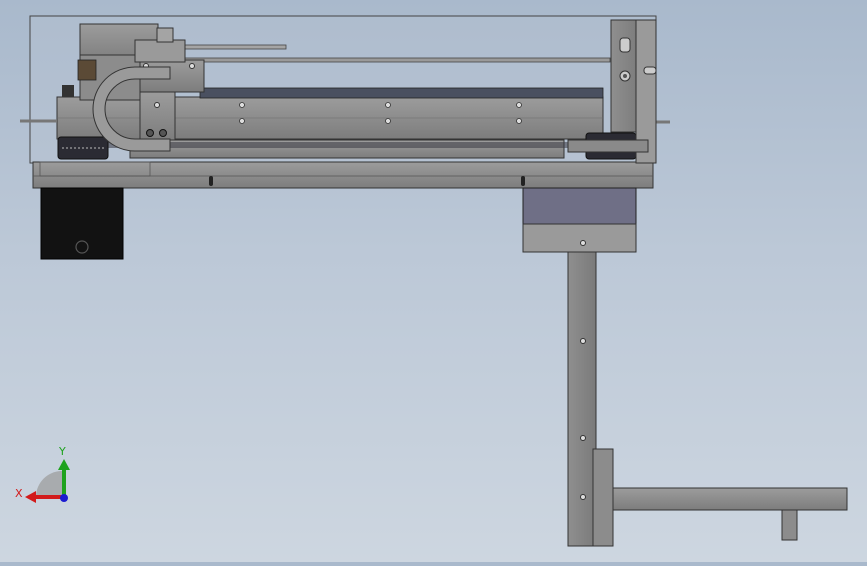 The height and width of the screenshot is (566, 867). Describe the element at coordinates (233, 47) in the screenshot. I see `upper-guide-rod` at that location.